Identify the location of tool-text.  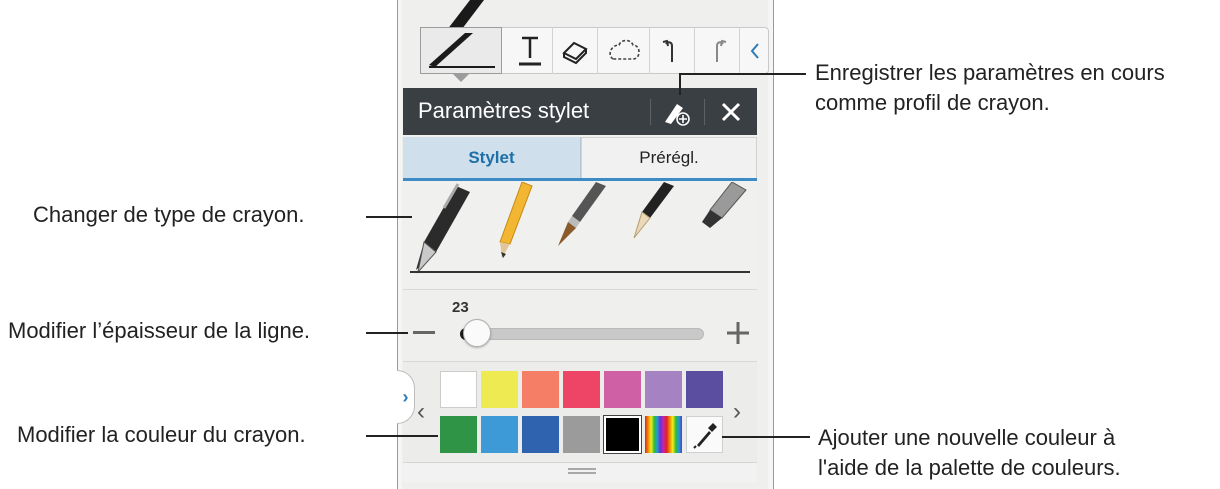
(530, 50).